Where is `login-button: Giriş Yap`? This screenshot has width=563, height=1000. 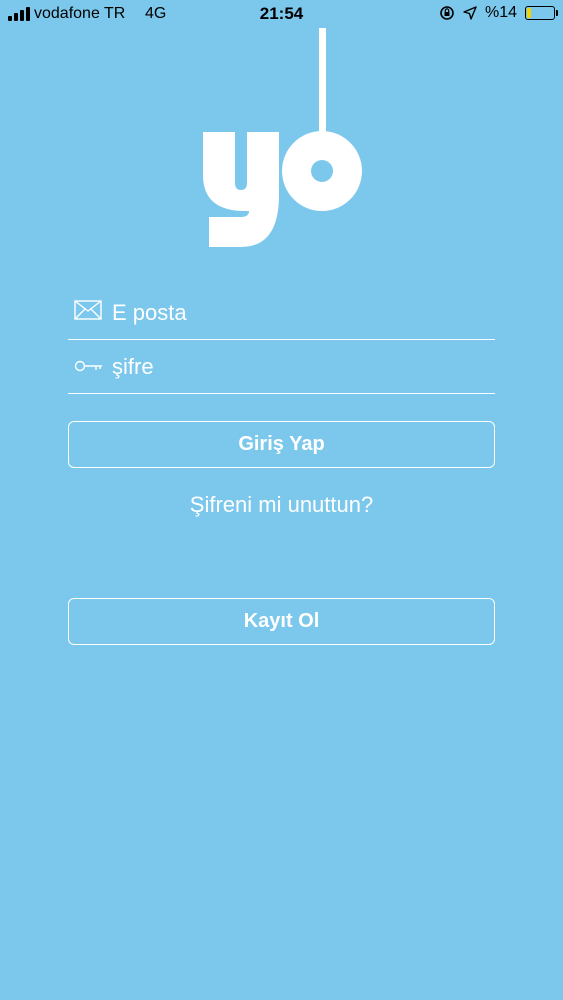 login-button: Giriş Yap is located at coordinates (281, 444).